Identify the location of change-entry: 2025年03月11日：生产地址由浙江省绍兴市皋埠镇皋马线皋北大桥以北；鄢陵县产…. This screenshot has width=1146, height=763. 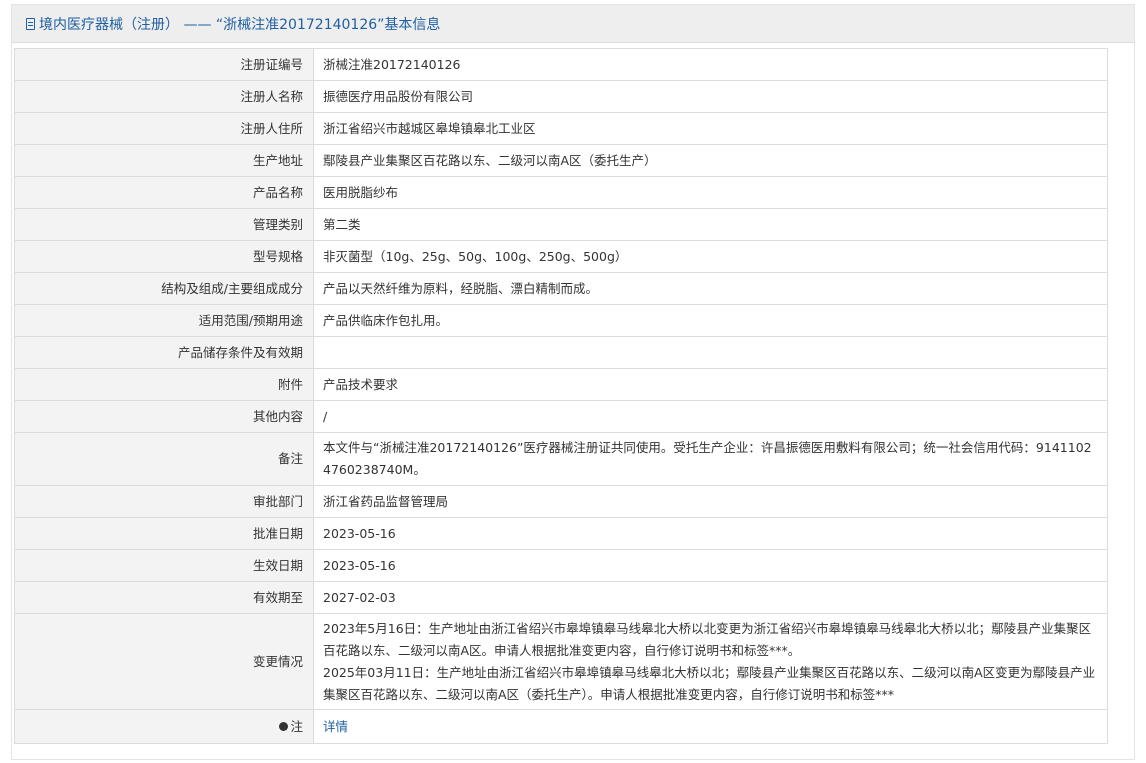
(709, 683).